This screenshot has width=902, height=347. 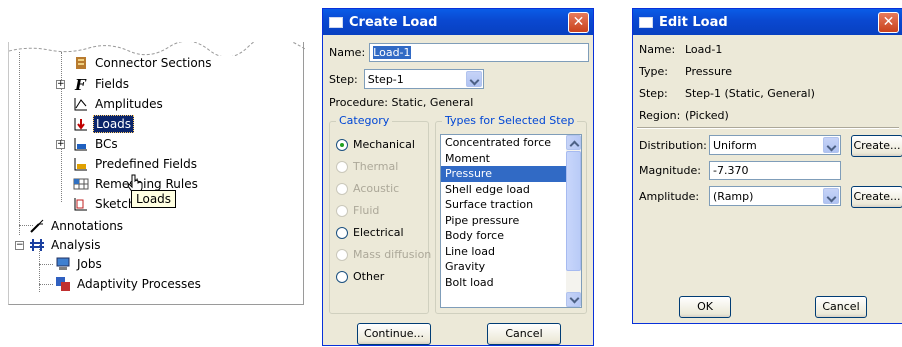 I want to click on remeshing-rules-icon, so click(x=81, y=184).